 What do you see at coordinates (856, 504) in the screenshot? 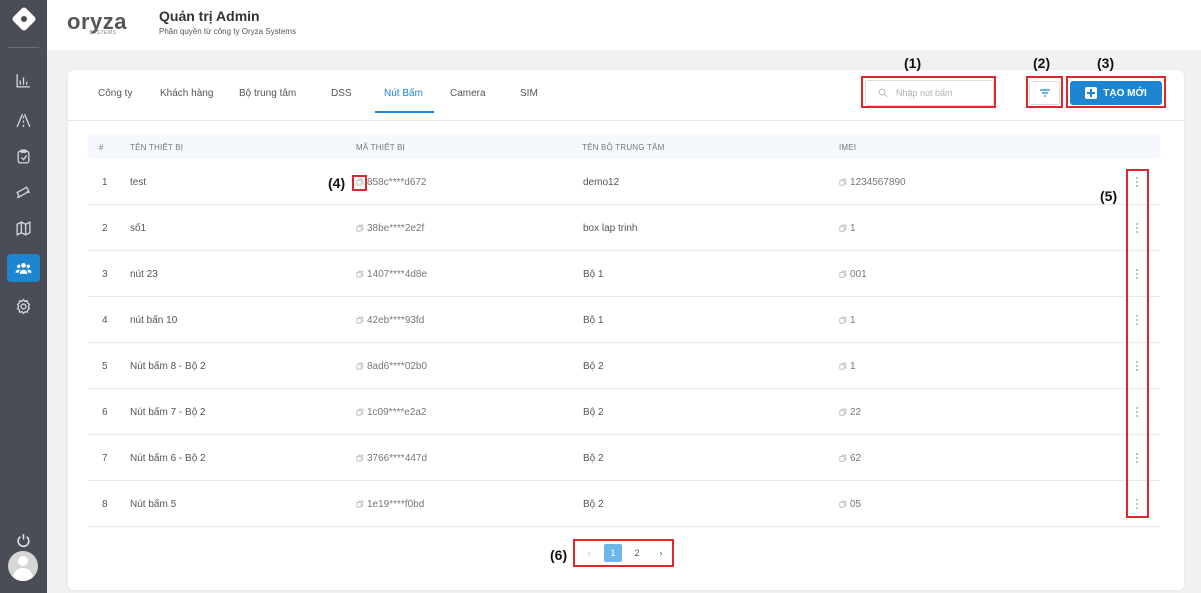
I see `imei-value-text: 05` at bounding box center [856, 504].